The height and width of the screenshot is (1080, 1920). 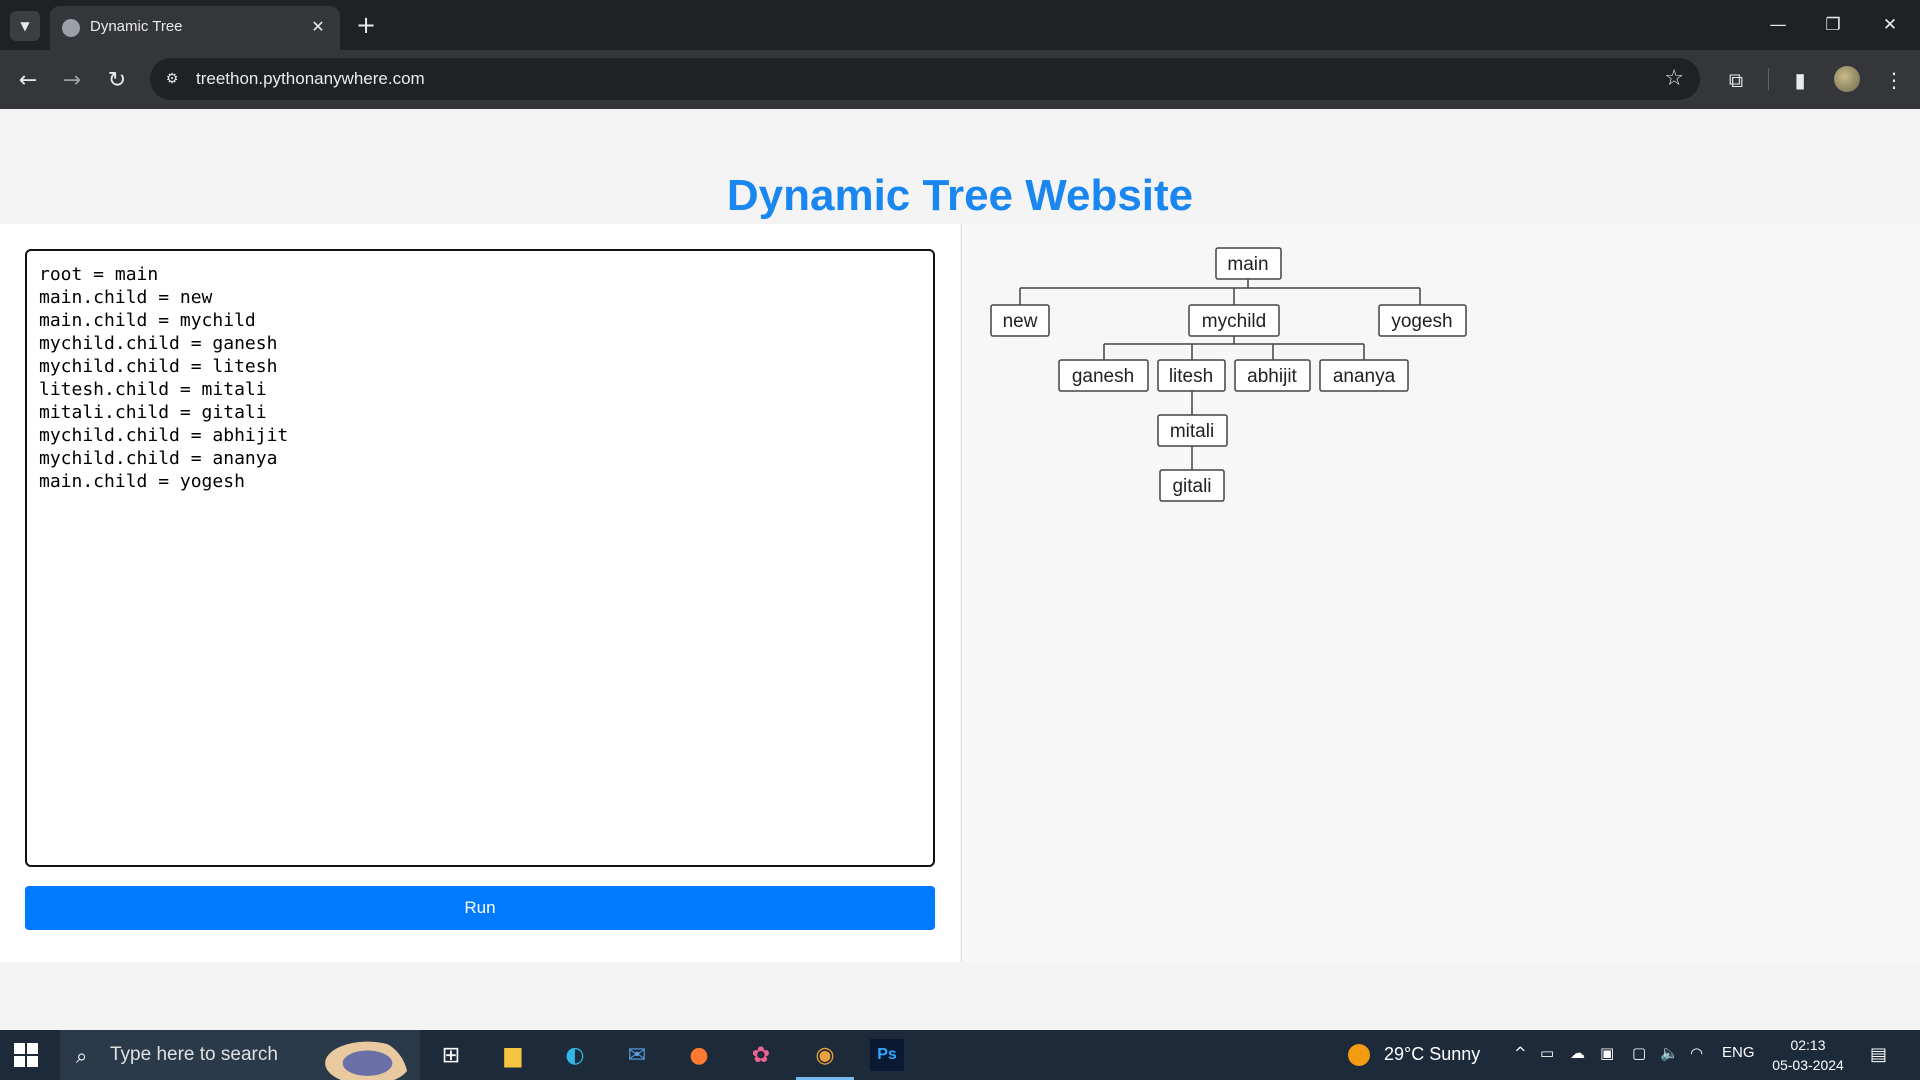 I want to click on battery-icon: ▭, so click(x=1547, y=1053).